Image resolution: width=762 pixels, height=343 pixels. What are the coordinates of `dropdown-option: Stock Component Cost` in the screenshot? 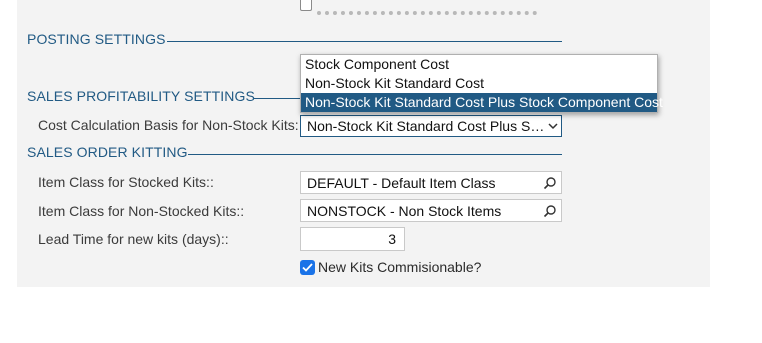 It's located at (479, 64).